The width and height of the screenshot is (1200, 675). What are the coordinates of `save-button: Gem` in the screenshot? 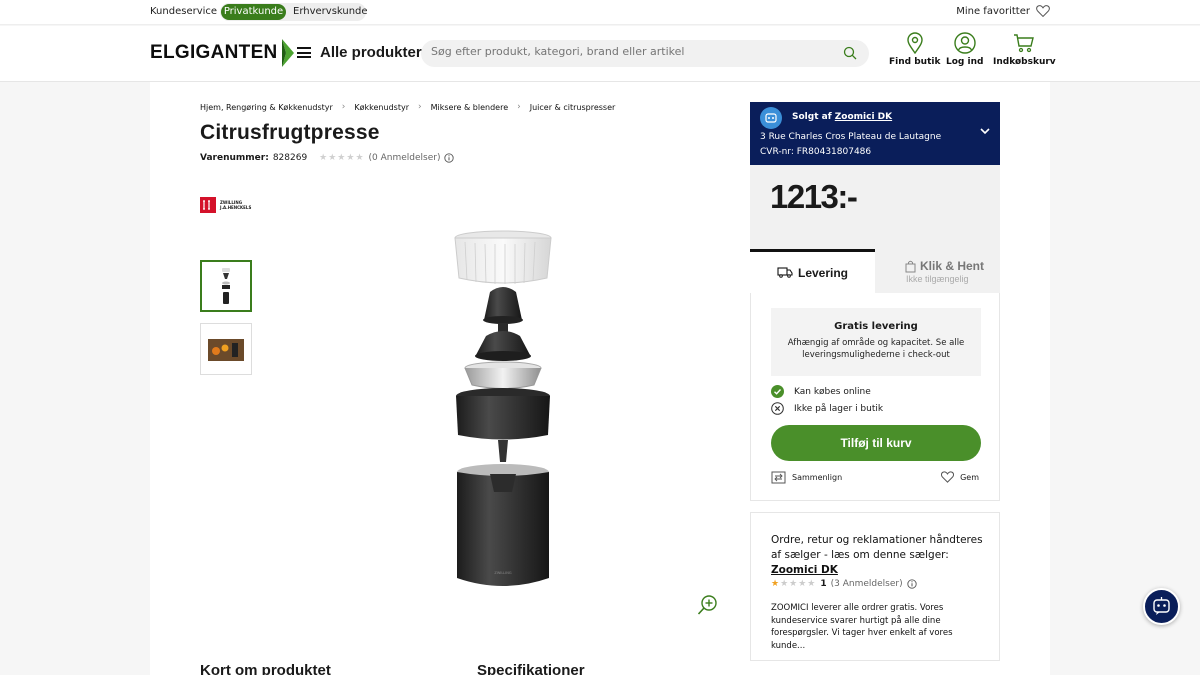 It's located at (960, 477).